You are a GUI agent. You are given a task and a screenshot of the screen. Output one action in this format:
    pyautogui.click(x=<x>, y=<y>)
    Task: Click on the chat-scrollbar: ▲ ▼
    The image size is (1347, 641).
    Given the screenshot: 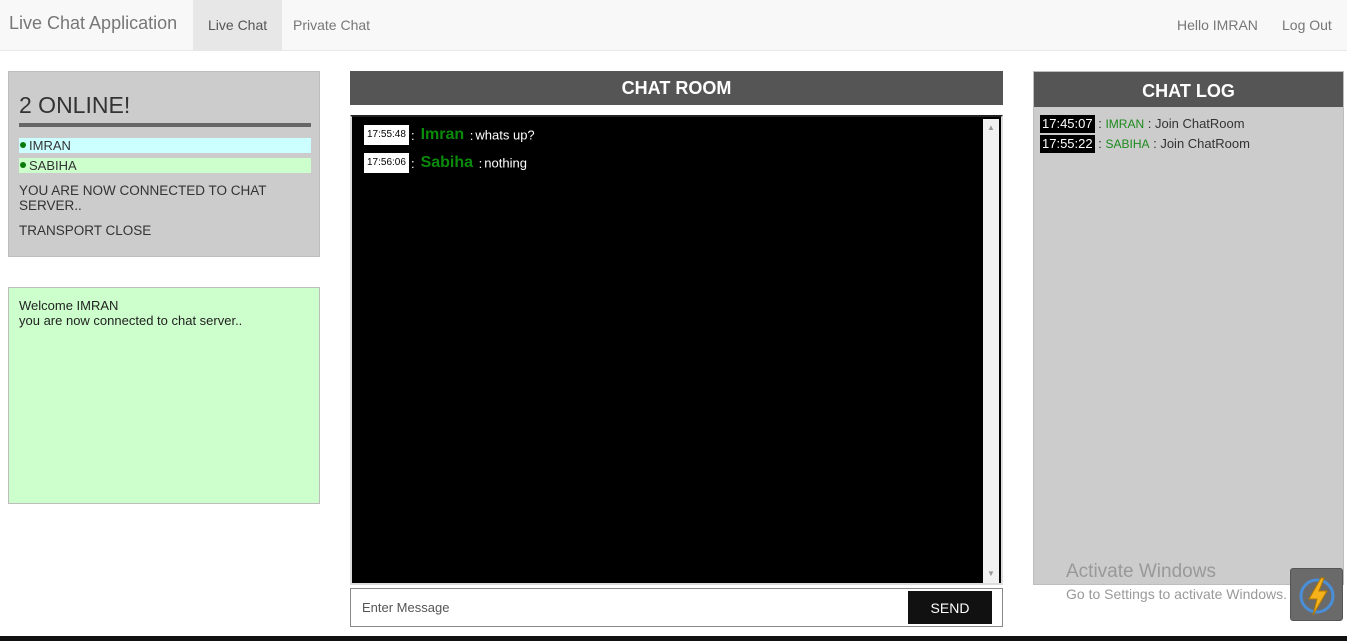 What is the action you would take?
    pyautogui.click(x=991, y=351)
    